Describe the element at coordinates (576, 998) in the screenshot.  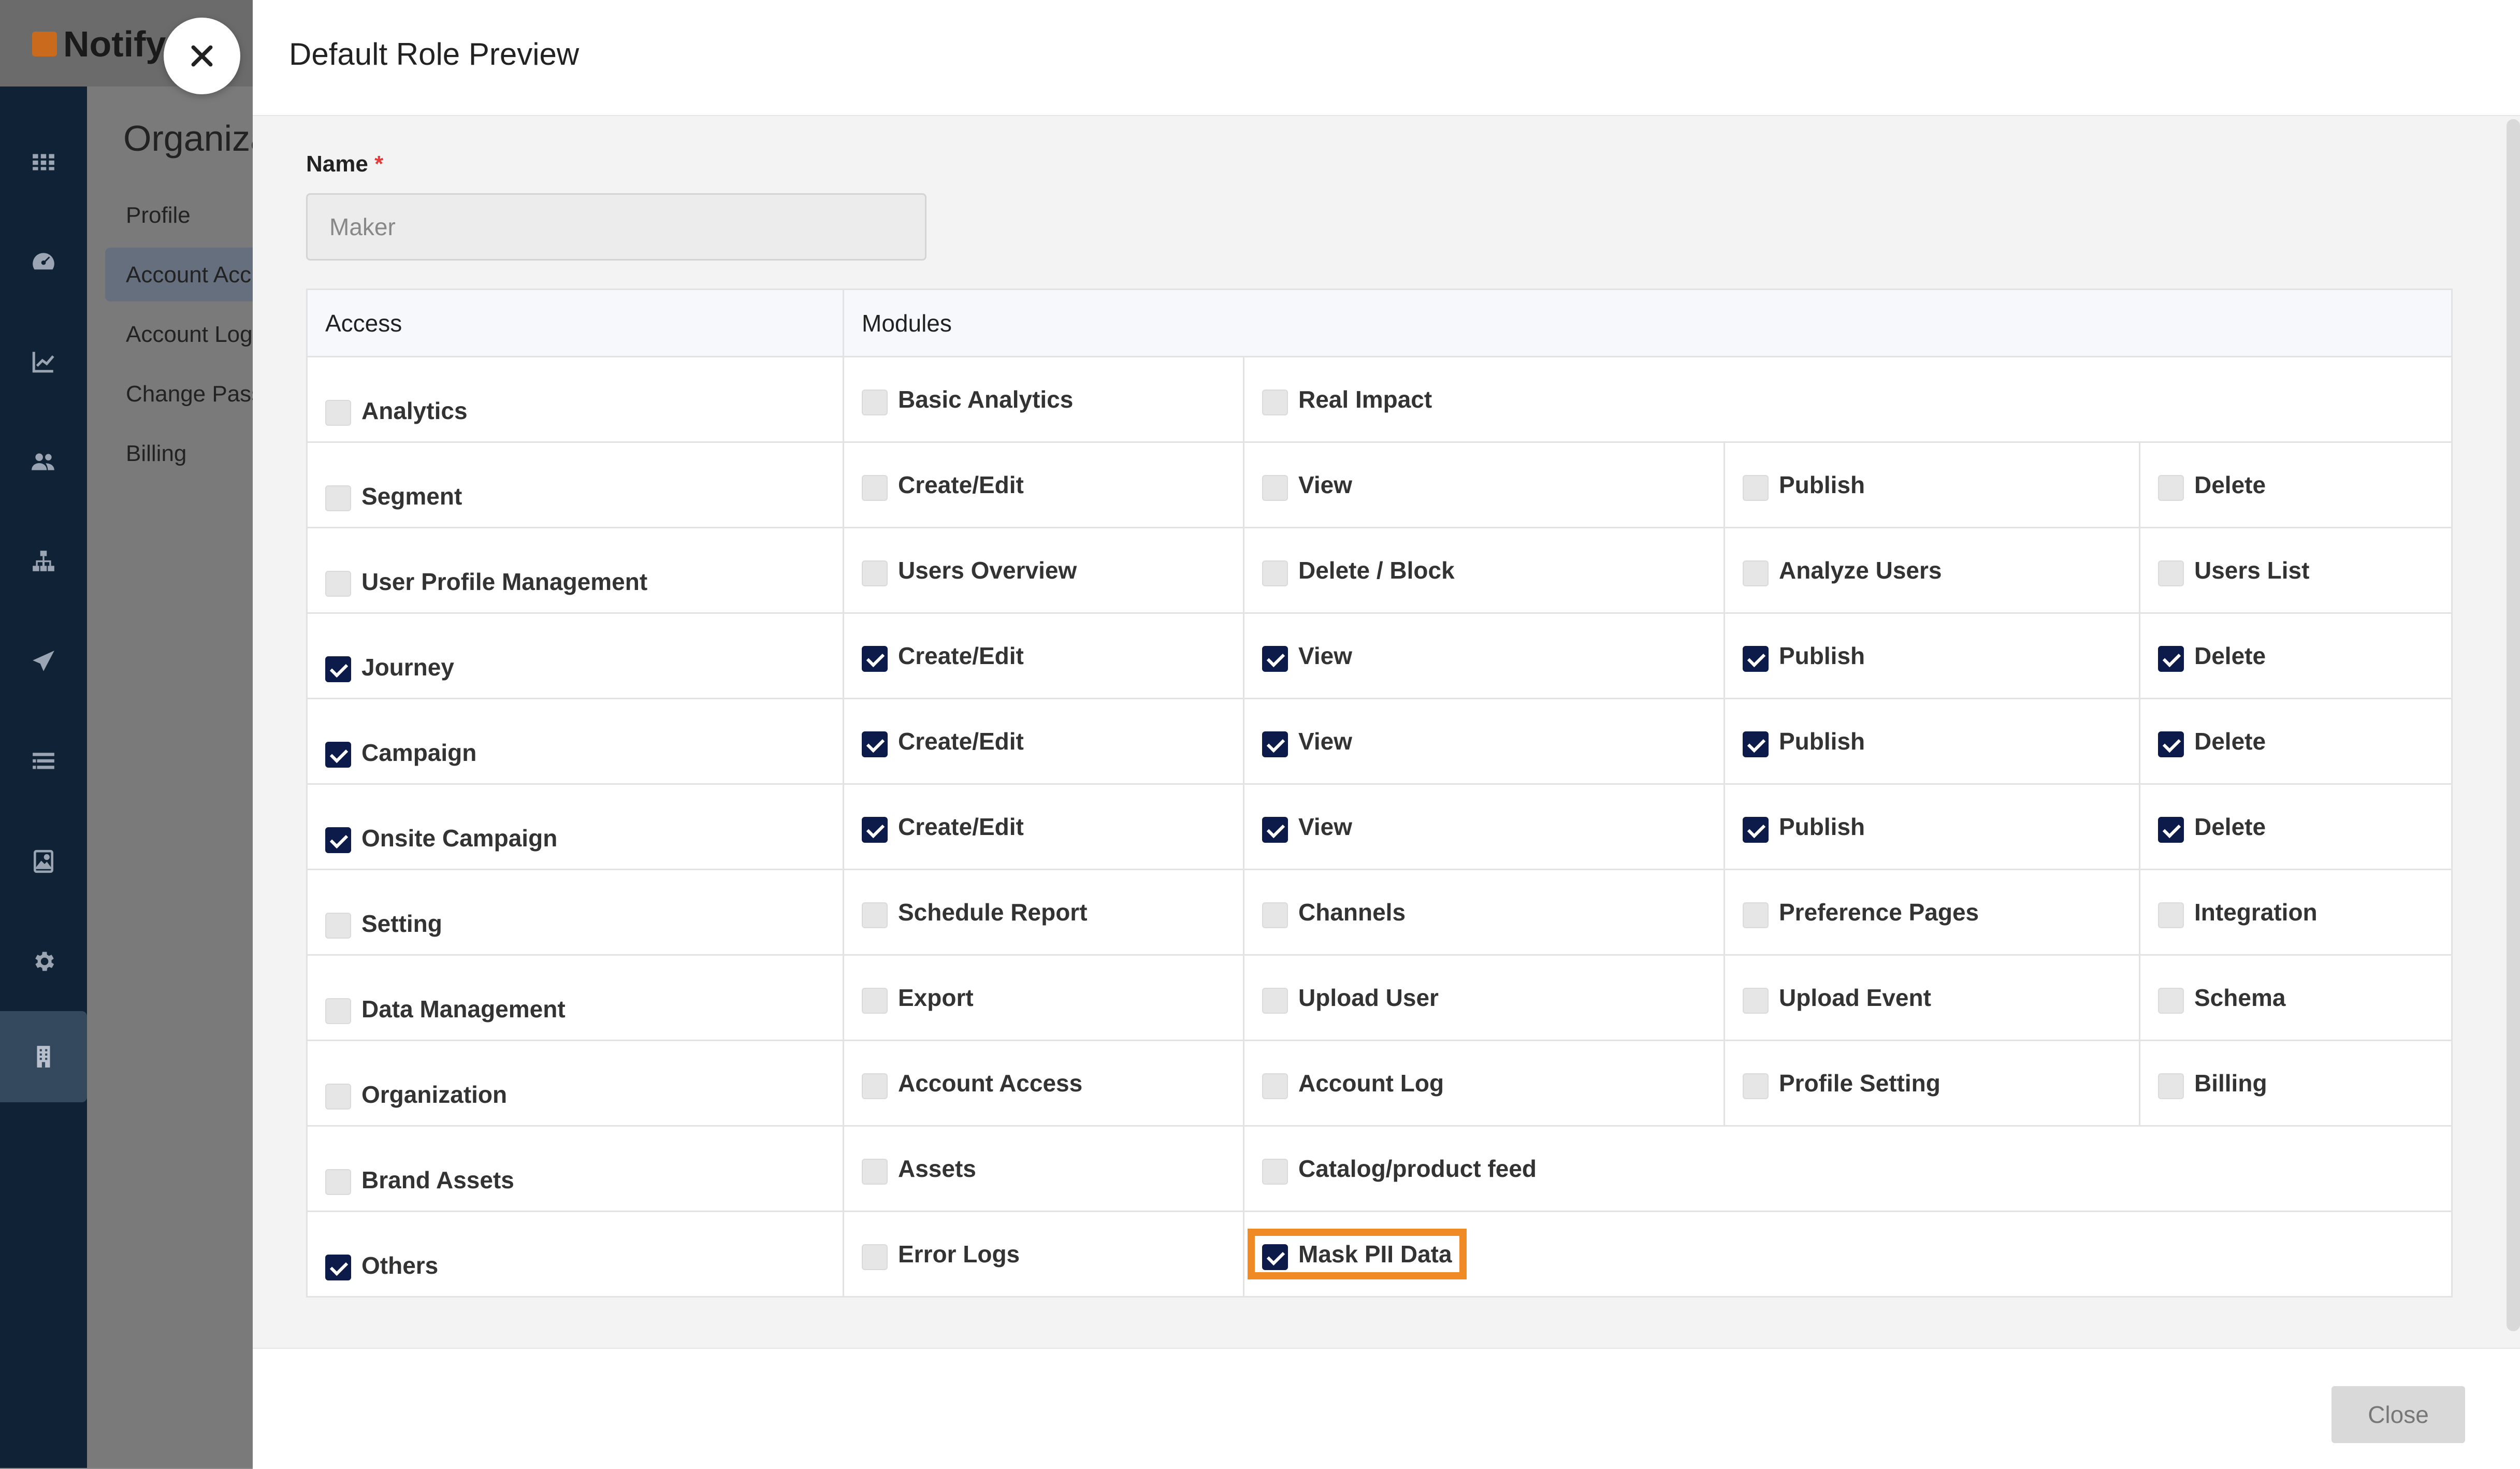
I see `access-data-management: Data Management` at that location.